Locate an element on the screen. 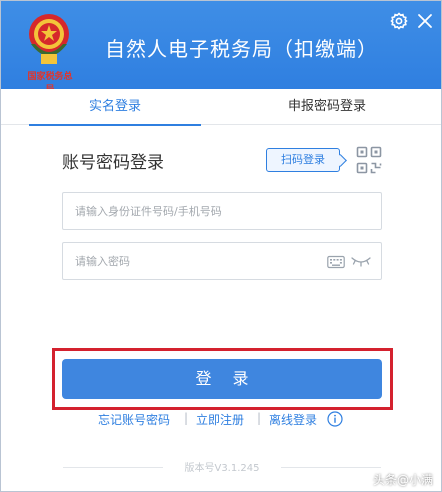 This screenshot has width=442, height=492. id-number-input is located at coordinates (222, 211).